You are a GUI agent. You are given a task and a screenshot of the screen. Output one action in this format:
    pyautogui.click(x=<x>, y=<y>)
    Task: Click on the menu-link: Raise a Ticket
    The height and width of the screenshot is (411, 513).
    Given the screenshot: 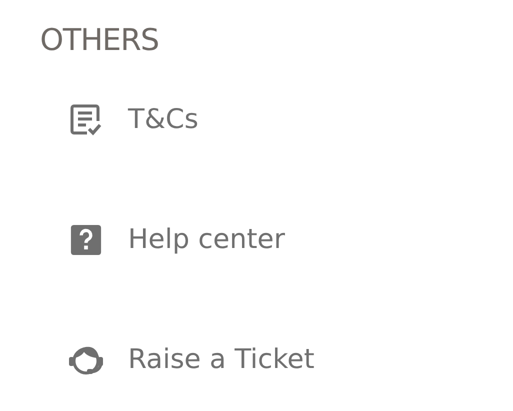 What is the action you would take?
    pyautogui.click(x=221, y=360)
    